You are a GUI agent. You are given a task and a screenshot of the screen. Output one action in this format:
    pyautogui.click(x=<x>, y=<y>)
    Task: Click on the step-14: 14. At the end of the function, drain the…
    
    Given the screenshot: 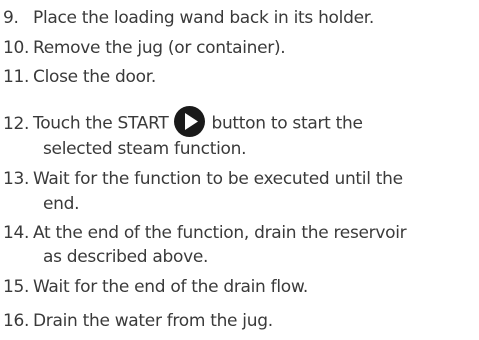 What is the action you would take?
    pyautogui.click(x=205, y=233)
    